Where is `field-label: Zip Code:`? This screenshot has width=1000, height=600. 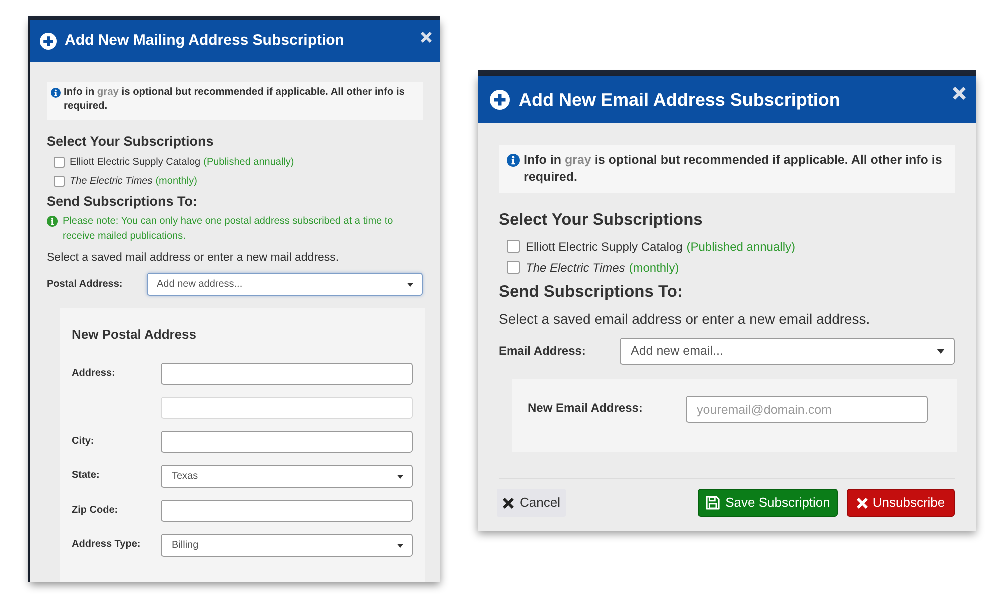 field-label: Zip Code: is located at coordinates (96, 511).